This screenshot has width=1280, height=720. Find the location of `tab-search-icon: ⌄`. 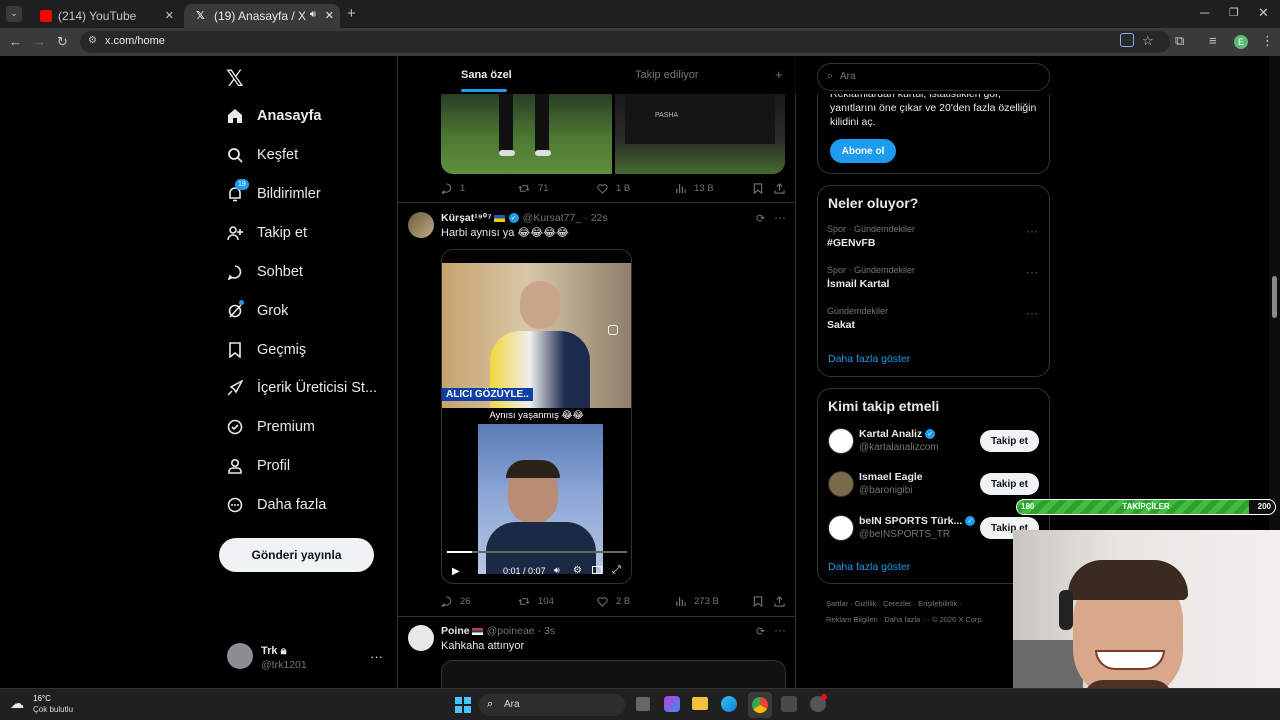

tab-search-icon: ⌄ is located at coordinates (14, 14).